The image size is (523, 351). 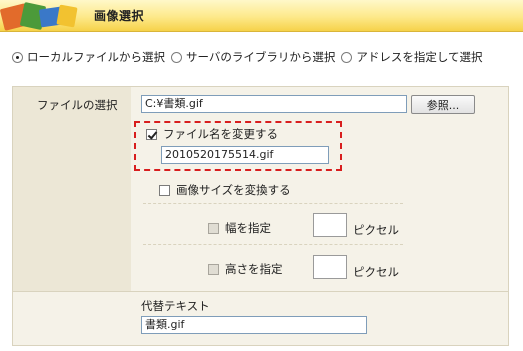 What do you see at coordinates (347, 57) in the screenshot?
I see `radio-address` at bounding box center [347, 57].